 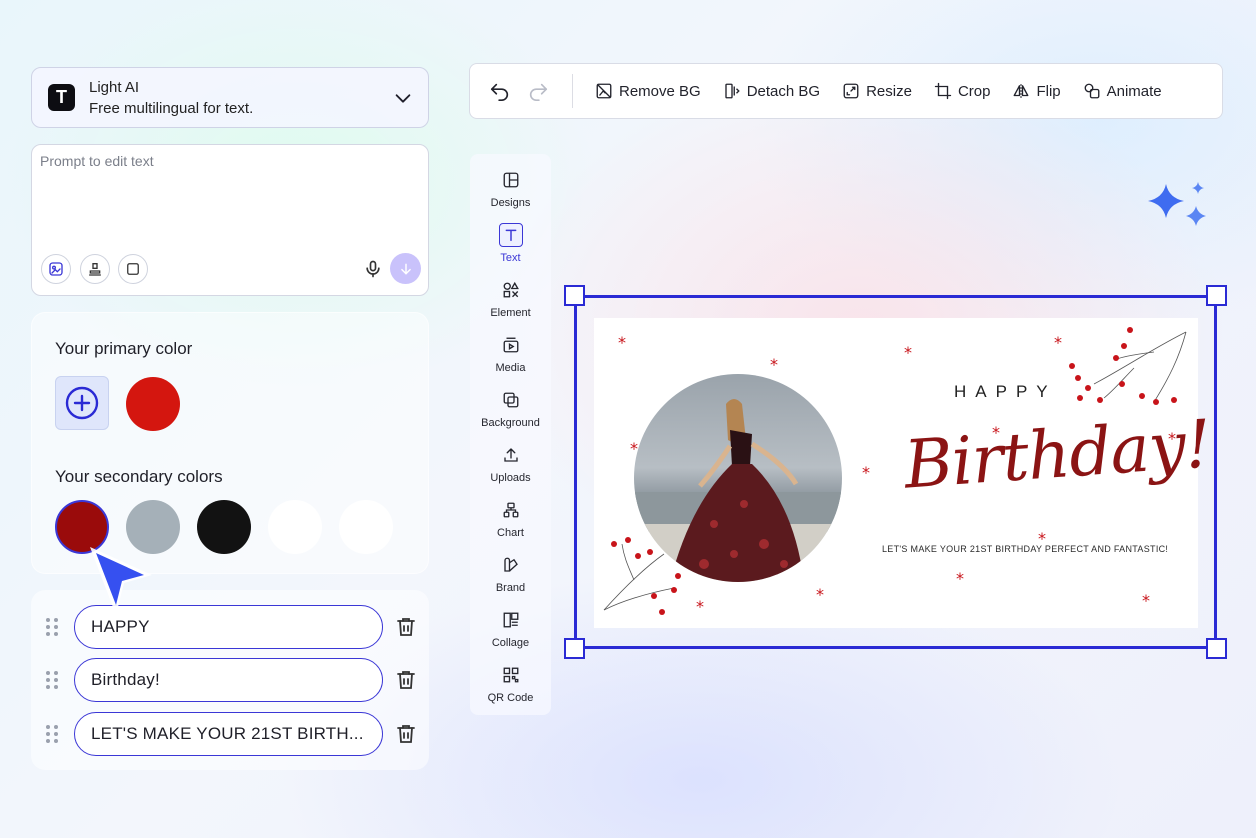 I want to click on cursor-pointer-icon, so click(x=121, y=581).